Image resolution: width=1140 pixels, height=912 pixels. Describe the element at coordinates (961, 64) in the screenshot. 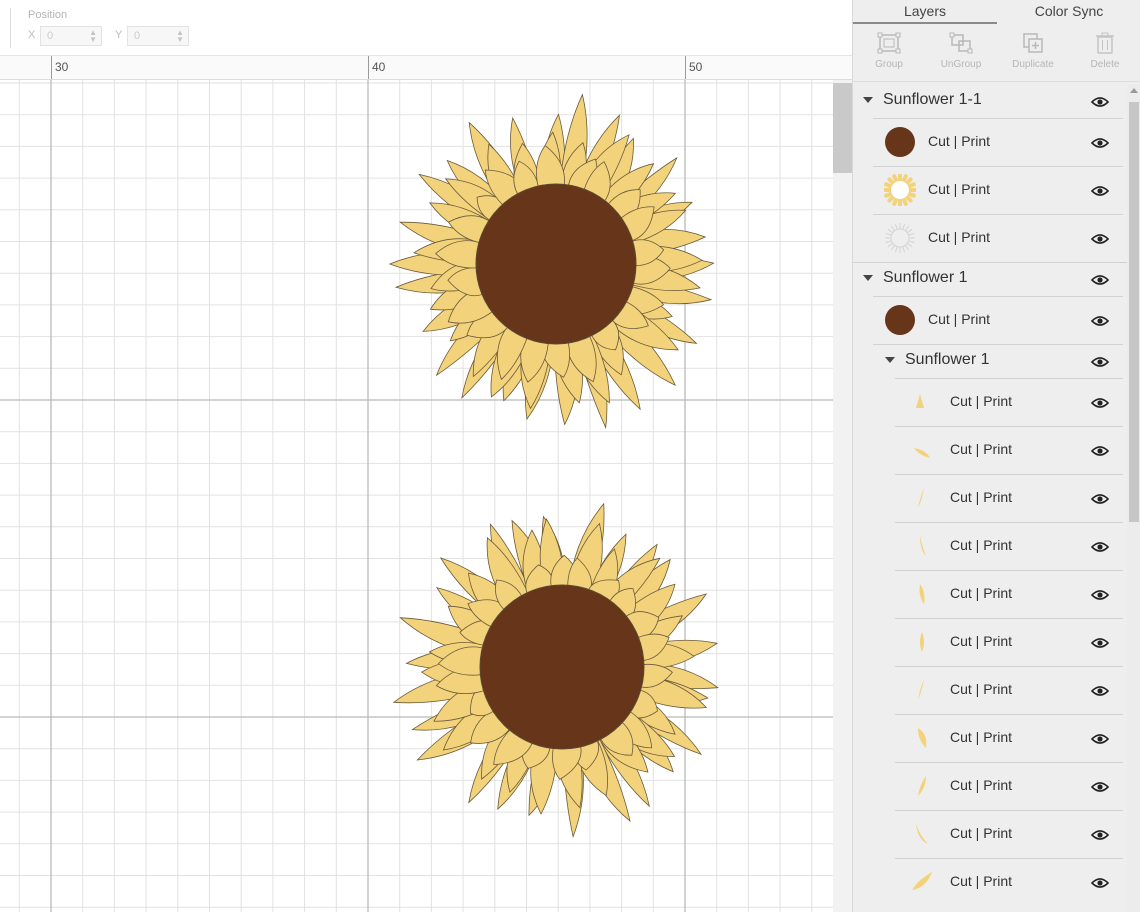

I see `ungroup-label: UnGroup` at that location.